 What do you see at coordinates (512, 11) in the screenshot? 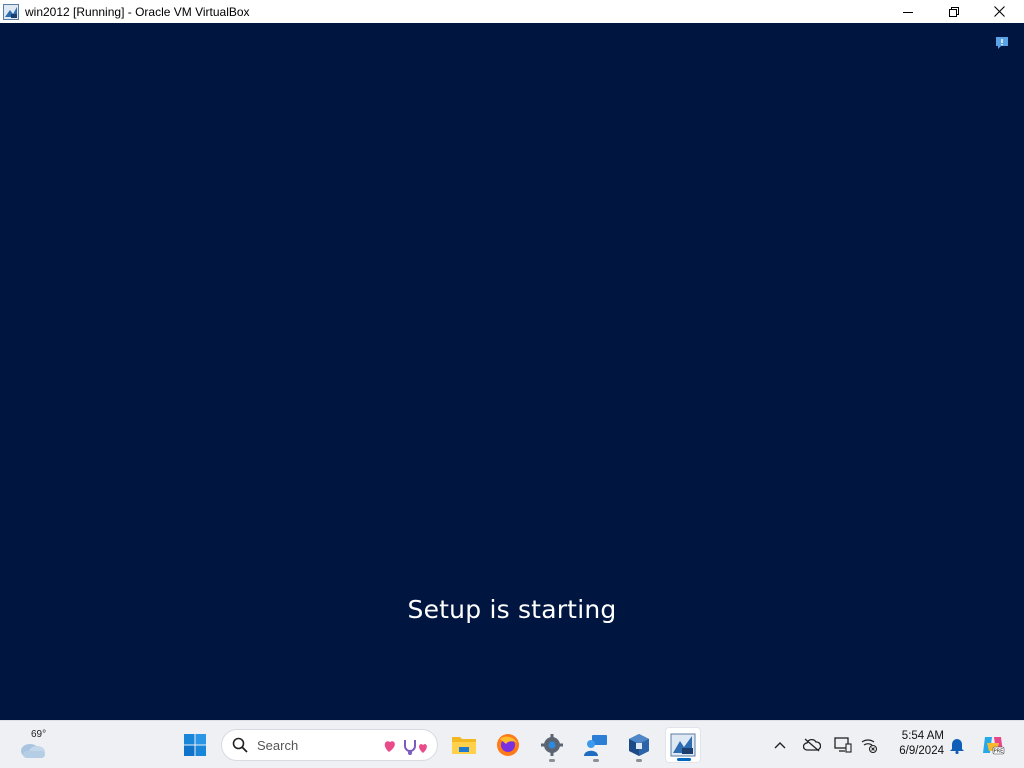
I see `window-titlebar: win2012 [Running] - Oracle VM VirtualBox` at bounding box center [512, 11].